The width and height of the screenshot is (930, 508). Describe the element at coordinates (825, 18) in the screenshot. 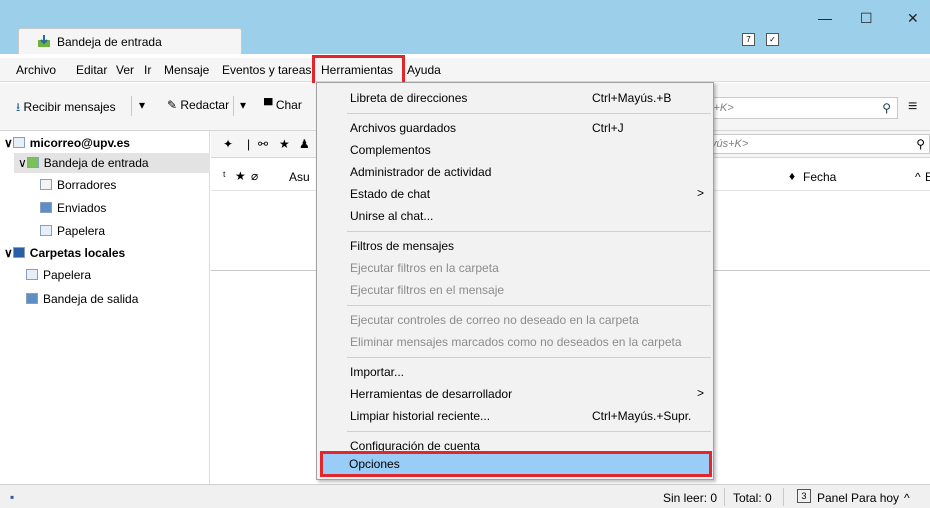

I see `minimize-button: —` at that location.